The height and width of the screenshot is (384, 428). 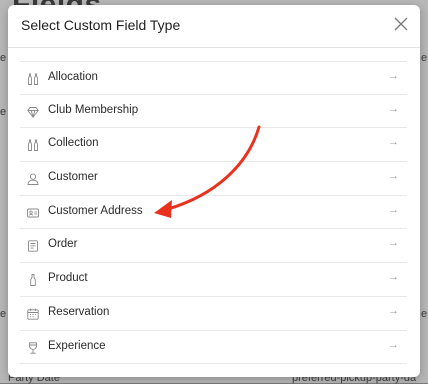 What do you see at coordinates (33, 313) in the screenshot?
I see `calendar-icon` at bounding box center [33, 313].